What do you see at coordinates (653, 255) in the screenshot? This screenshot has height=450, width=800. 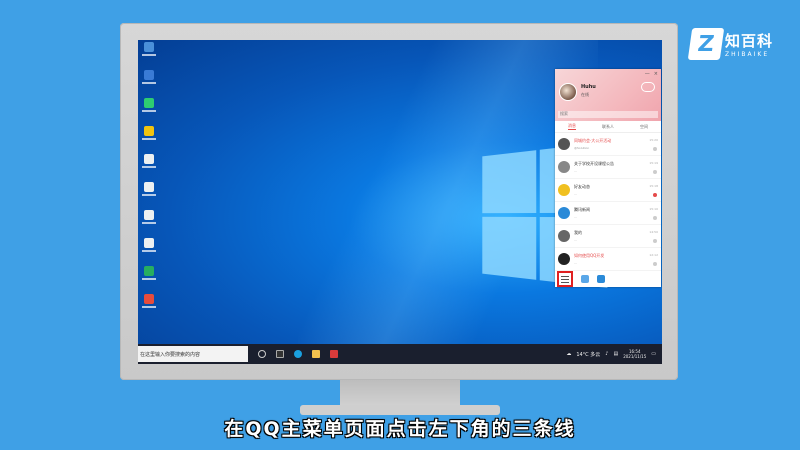 I see `chat-time: 12:12` at bounding box center [653, 255].